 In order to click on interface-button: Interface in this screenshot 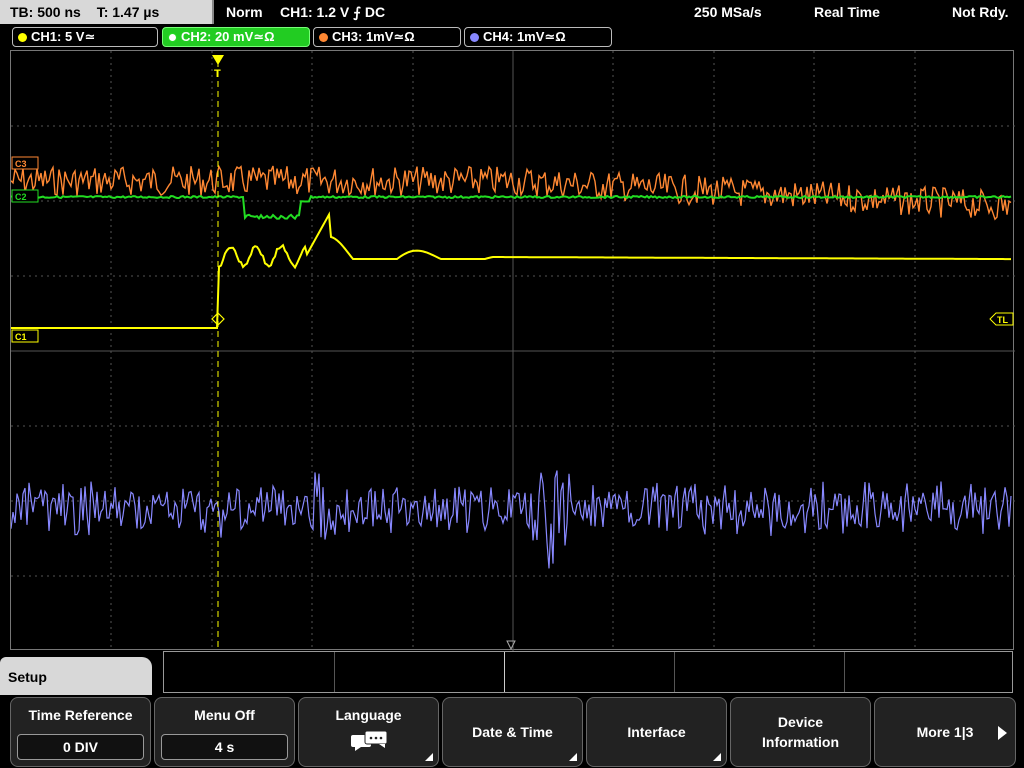, I will do `click(656, 732)`.